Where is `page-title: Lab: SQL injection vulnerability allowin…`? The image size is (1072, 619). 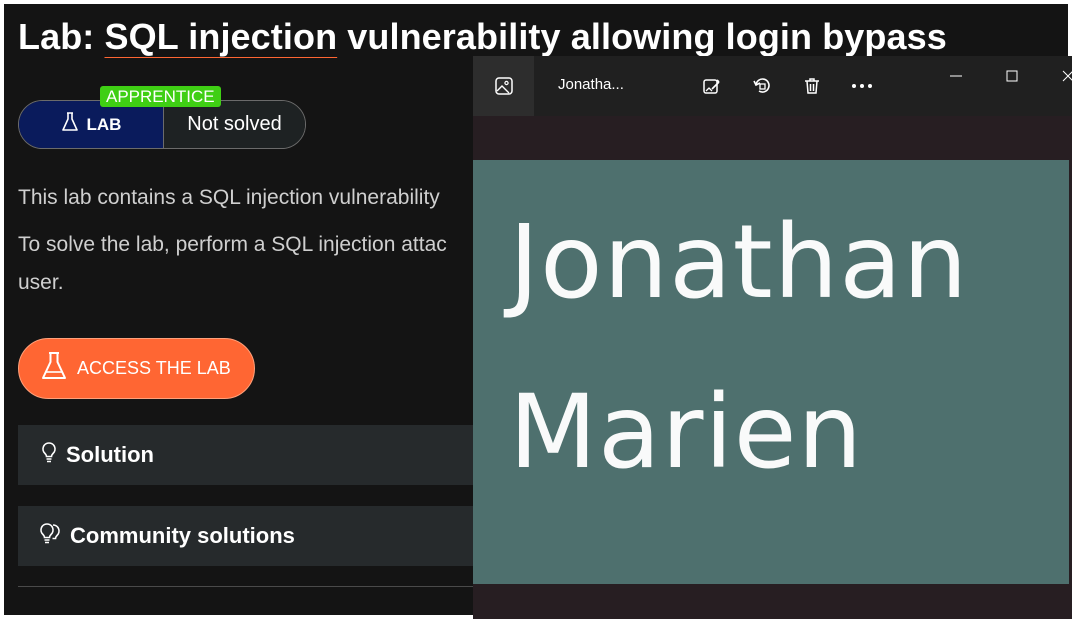
page-title: Lab: SQL injection vulnerability allowin… is located at coordinates (482, 37).